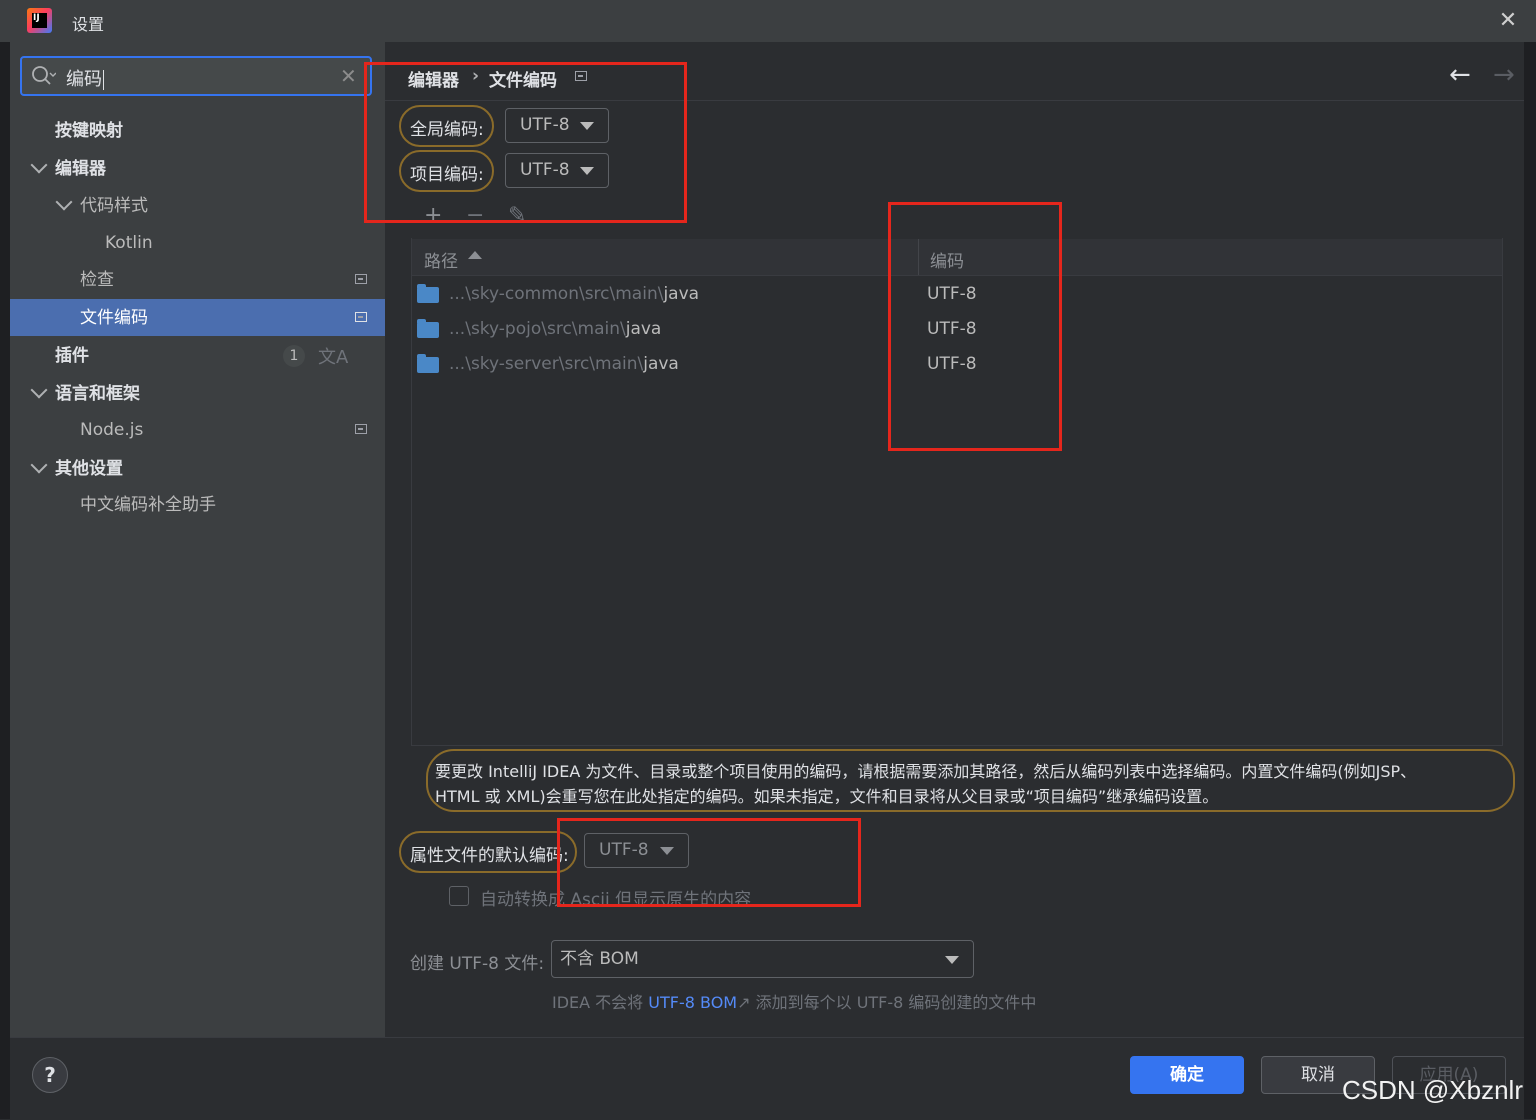 The image size is (1536, 1120). What do you see at coordinates (441, 259) in the screenshot?
I see `column-header-path: 路径` at bounding box center [441, 259].